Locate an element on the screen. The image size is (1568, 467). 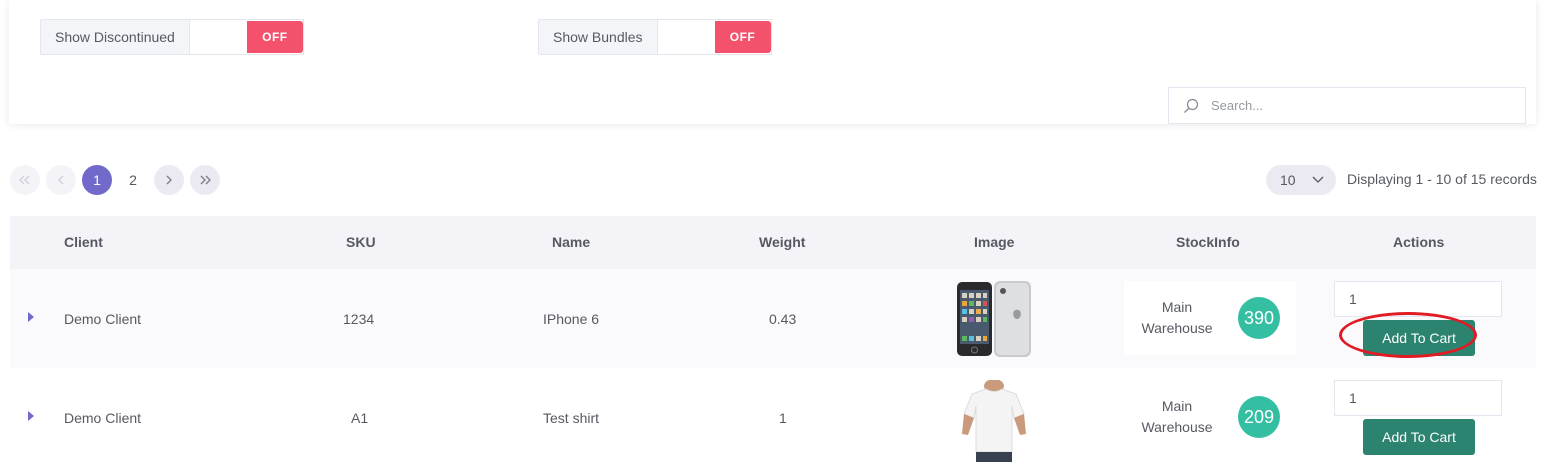
search-field is located at coordinates (1347, 105).